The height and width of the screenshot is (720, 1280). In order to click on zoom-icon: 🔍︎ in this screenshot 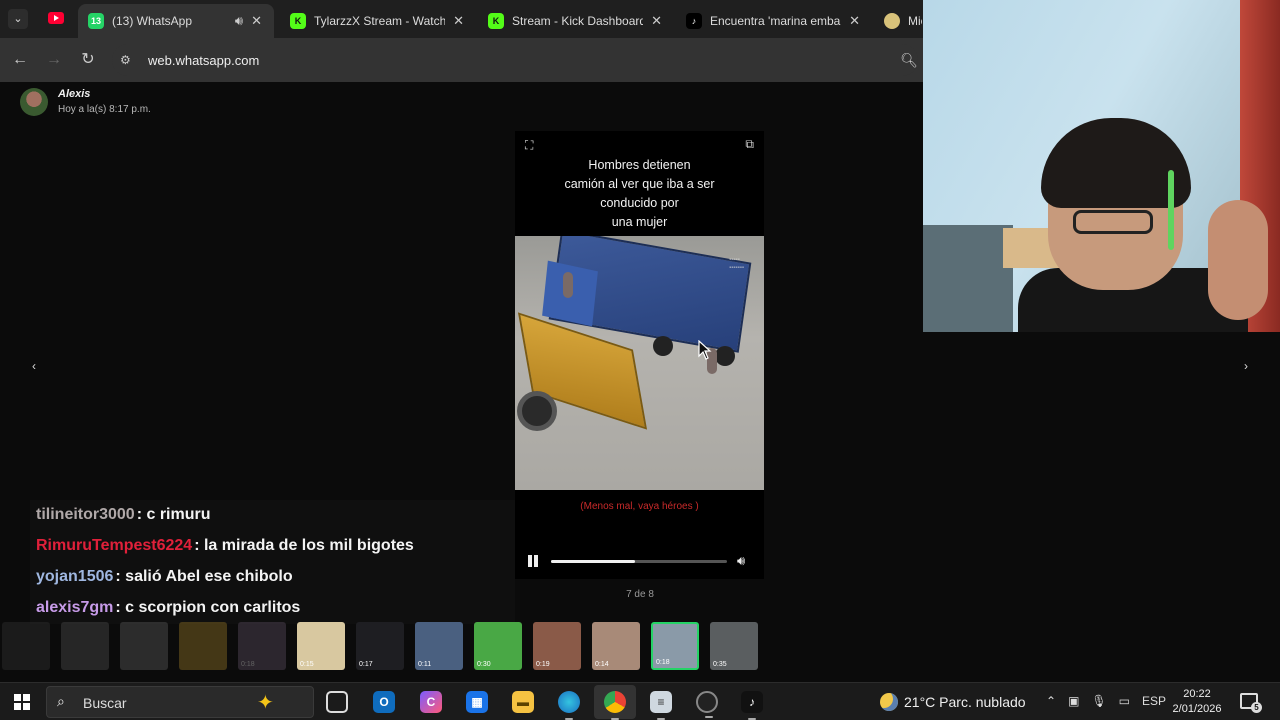, I will do `click(909, 60)`.